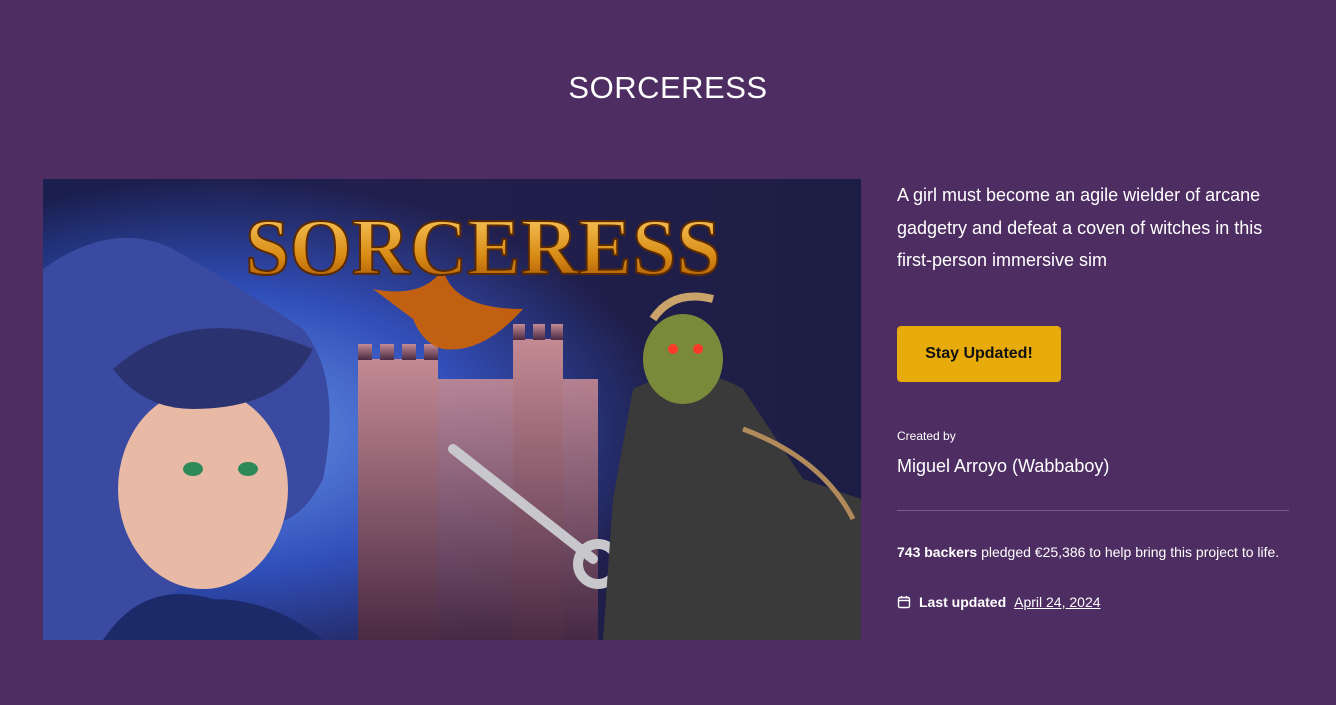  Describe the element at coordinates (937, 552) in the screenshot. I see `backers-count: 743 backers` at that location.